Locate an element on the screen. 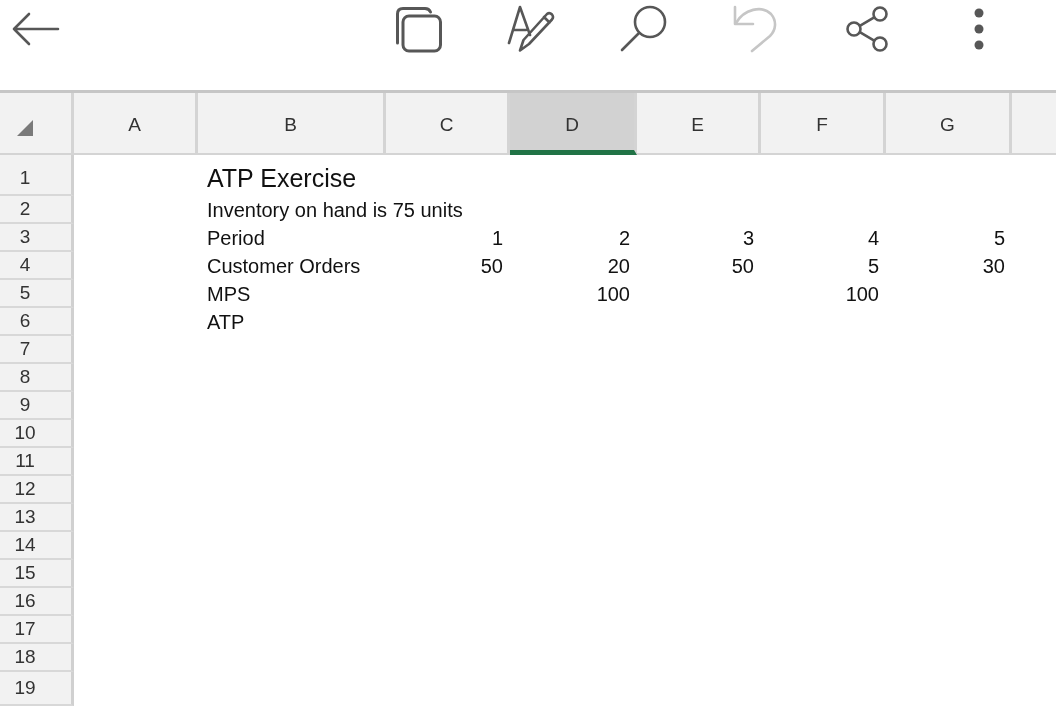 The width and height of the screenshot is (1056, 706). row-header: 7 is located at coordinates (37, 350).